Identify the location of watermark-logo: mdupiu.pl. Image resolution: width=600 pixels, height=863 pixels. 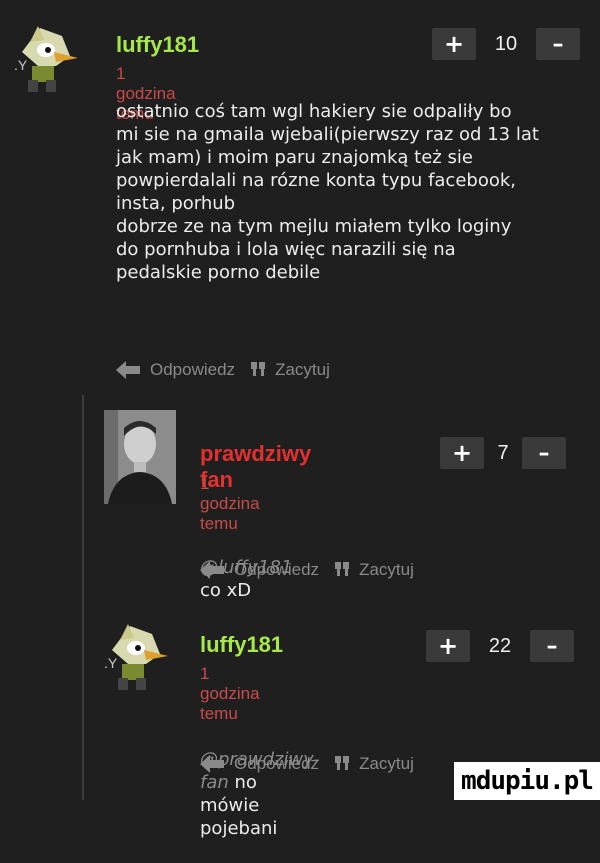
(527, 781).